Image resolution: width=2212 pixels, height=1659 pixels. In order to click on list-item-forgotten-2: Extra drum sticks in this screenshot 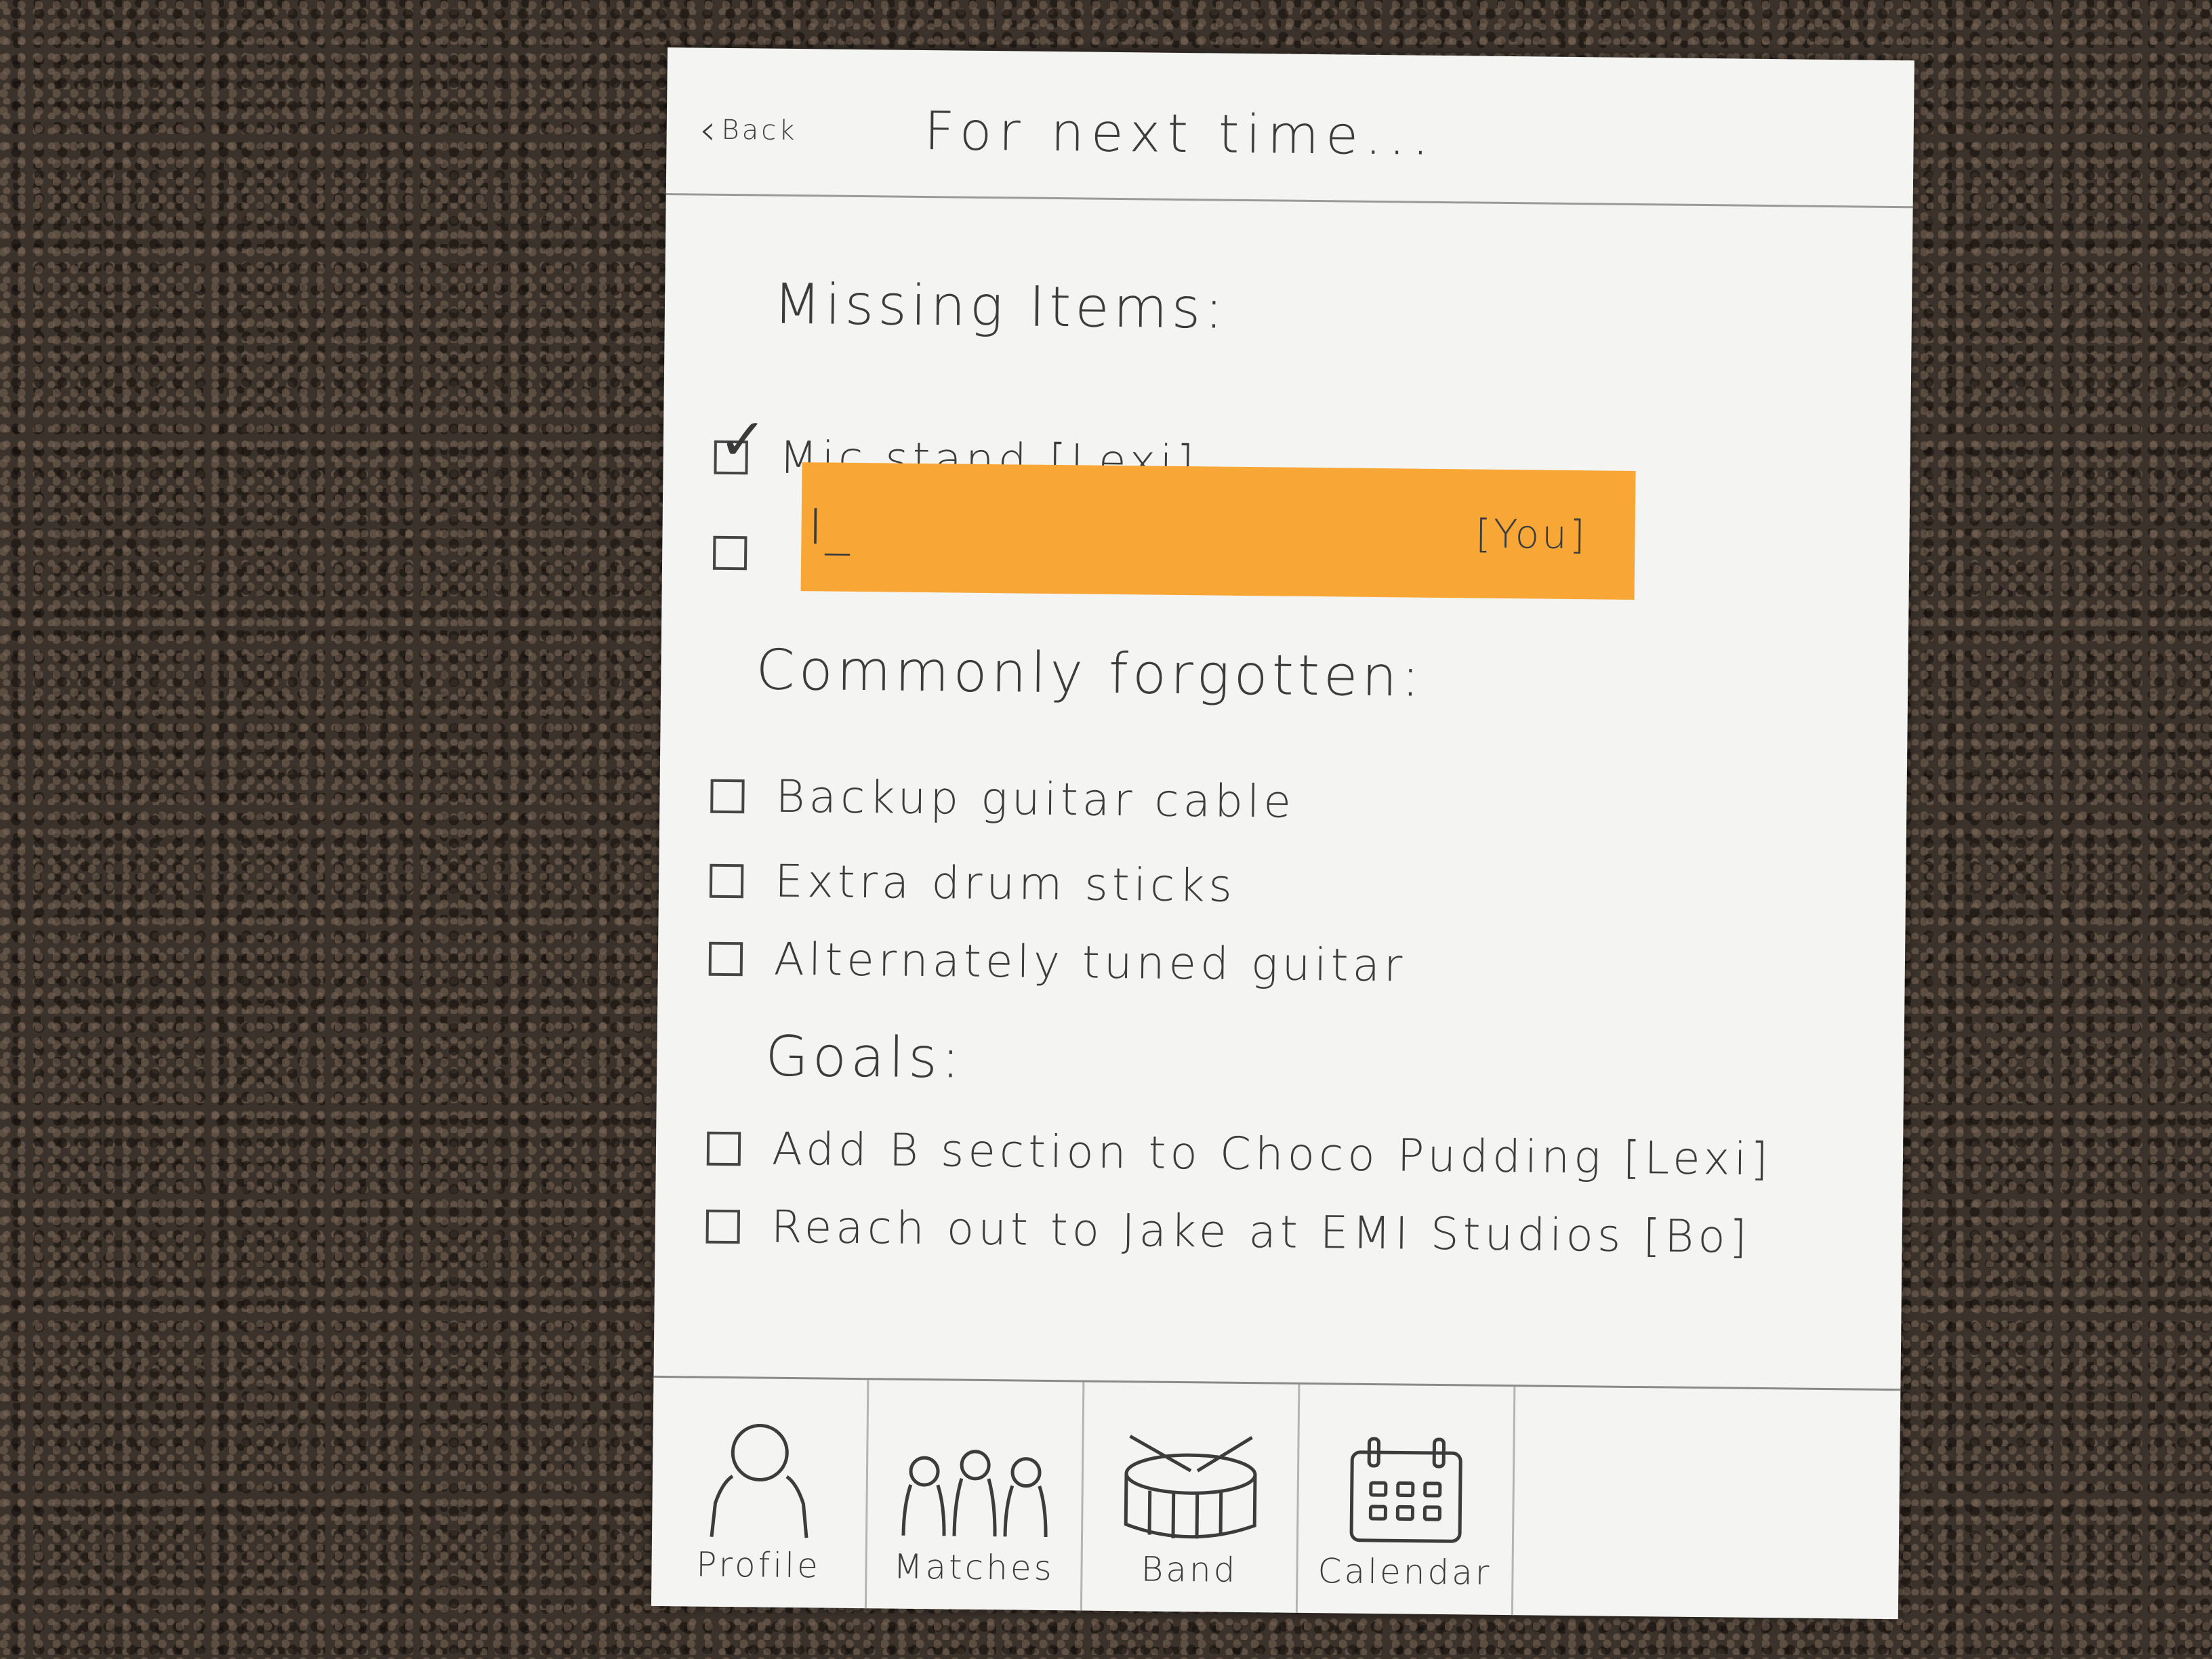, I will do `click(973, 883)`.